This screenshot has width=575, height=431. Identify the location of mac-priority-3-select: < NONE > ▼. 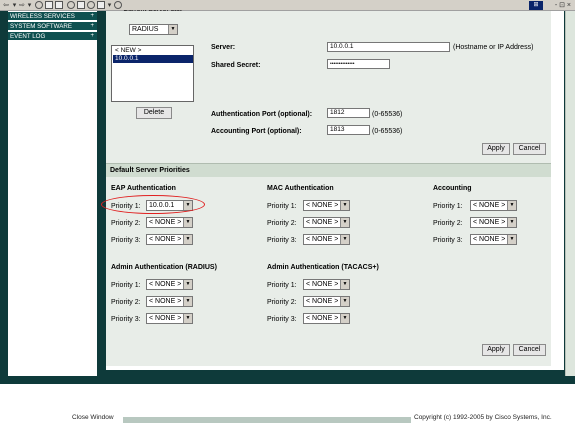
(326, 239).